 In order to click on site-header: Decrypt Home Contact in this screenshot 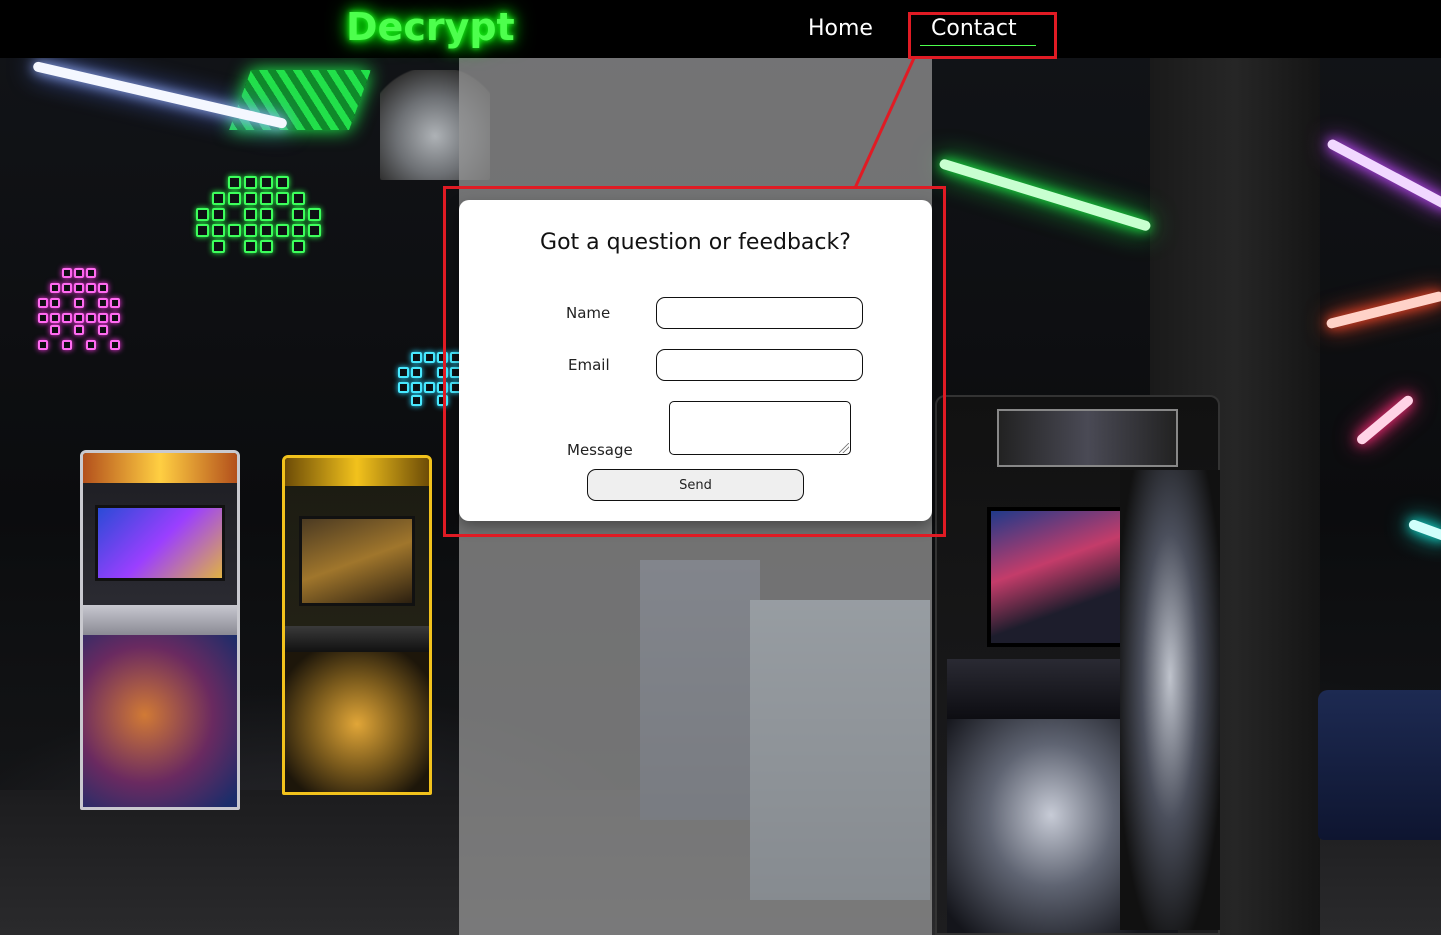, I will do `click(720, 29)`.